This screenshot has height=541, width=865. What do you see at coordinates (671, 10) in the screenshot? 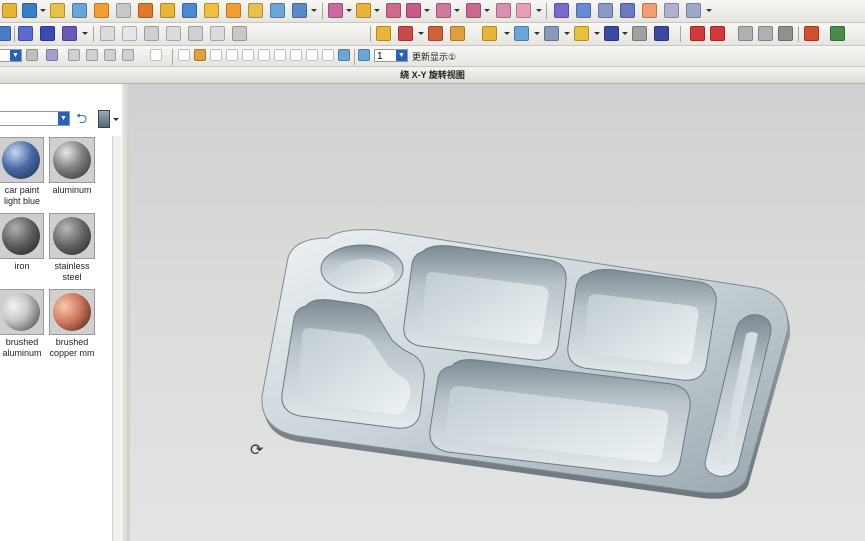
I see `sew-icon` at bounding box center [671, 10].